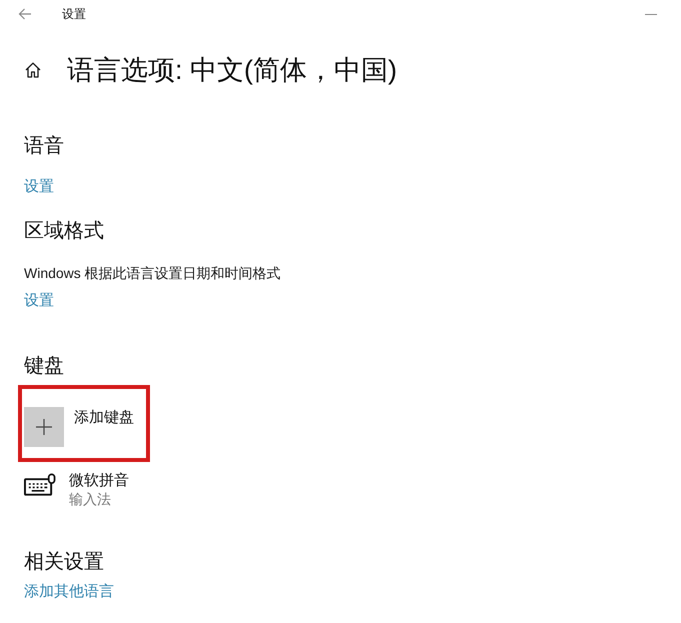  Describe the element at coordinates (33, 70) in the screenshot. I see `home-icon` at that location.